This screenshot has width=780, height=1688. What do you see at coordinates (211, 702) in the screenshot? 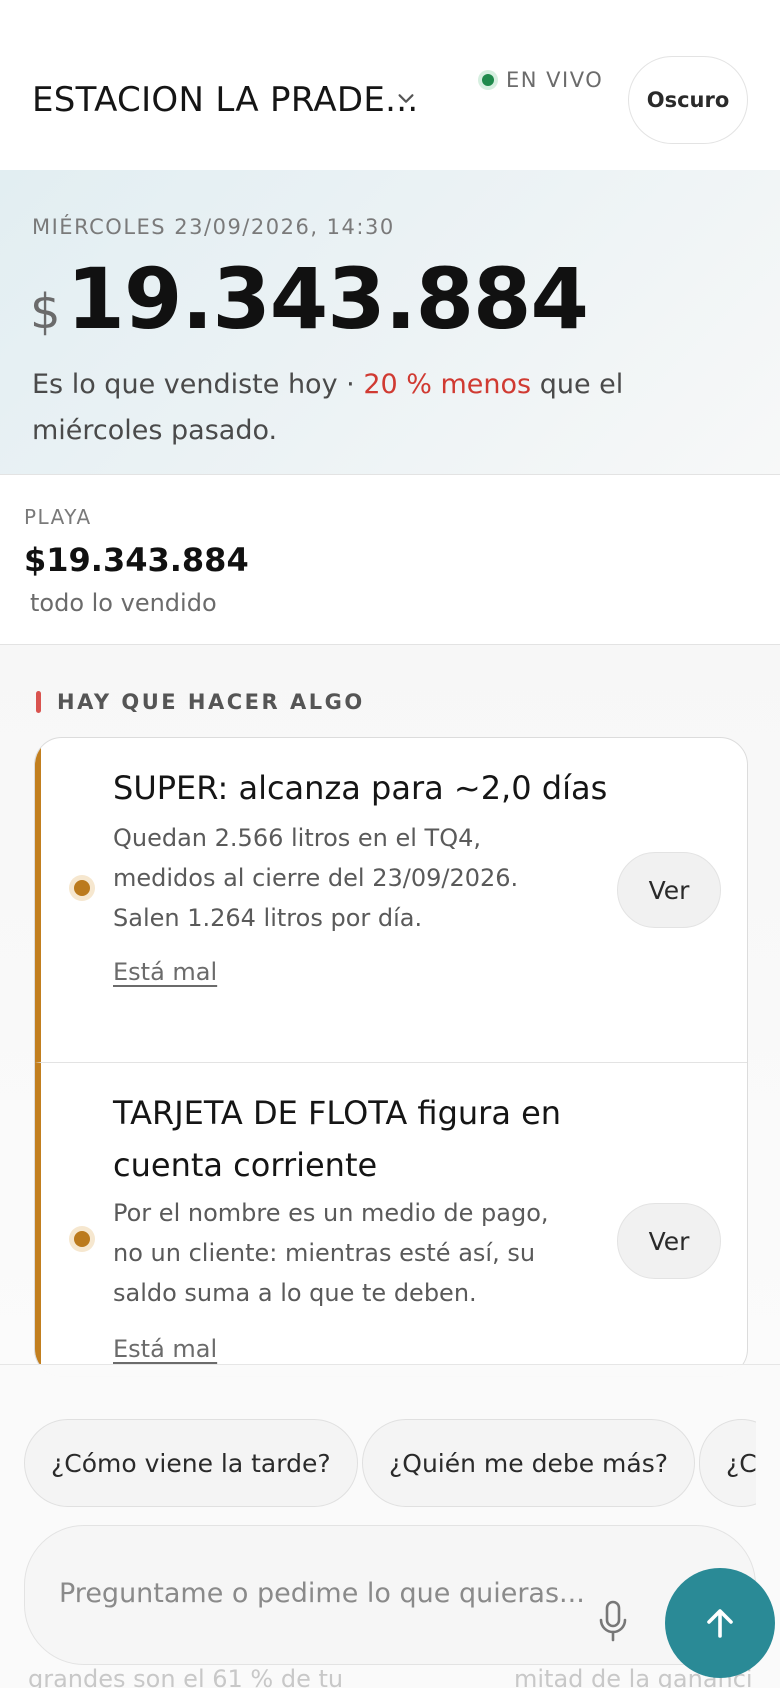
I see `alerts-title: HAY QUE HACER ALGO` at bounding box center [211, 702].